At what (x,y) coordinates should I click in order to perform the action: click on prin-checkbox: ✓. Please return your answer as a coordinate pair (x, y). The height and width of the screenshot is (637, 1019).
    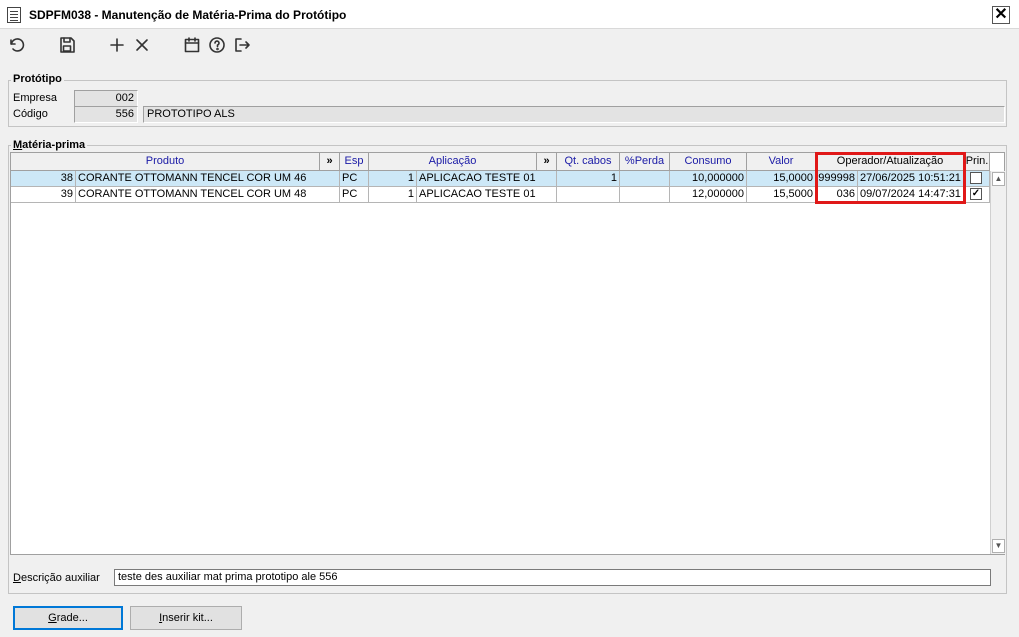
    Looking at the image, I should click on (976, 194).